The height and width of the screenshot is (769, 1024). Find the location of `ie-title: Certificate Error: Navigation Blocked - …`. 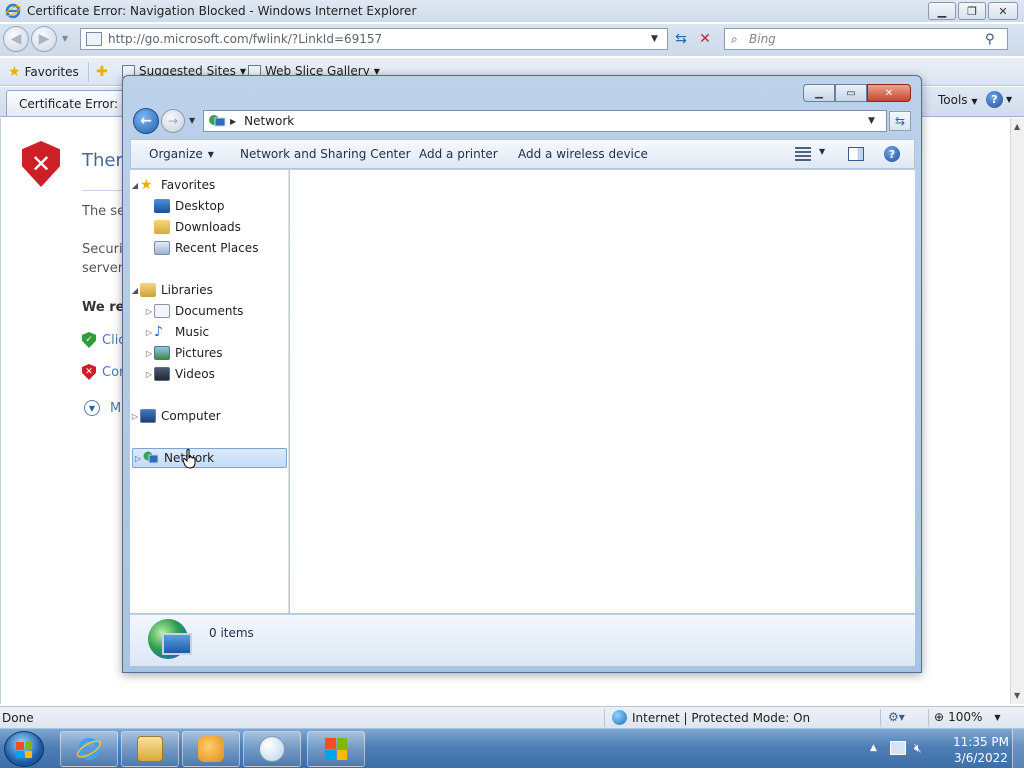

ie-title: Certificate Error: Navigation Blocked - … is located at coordinates (222, 11).